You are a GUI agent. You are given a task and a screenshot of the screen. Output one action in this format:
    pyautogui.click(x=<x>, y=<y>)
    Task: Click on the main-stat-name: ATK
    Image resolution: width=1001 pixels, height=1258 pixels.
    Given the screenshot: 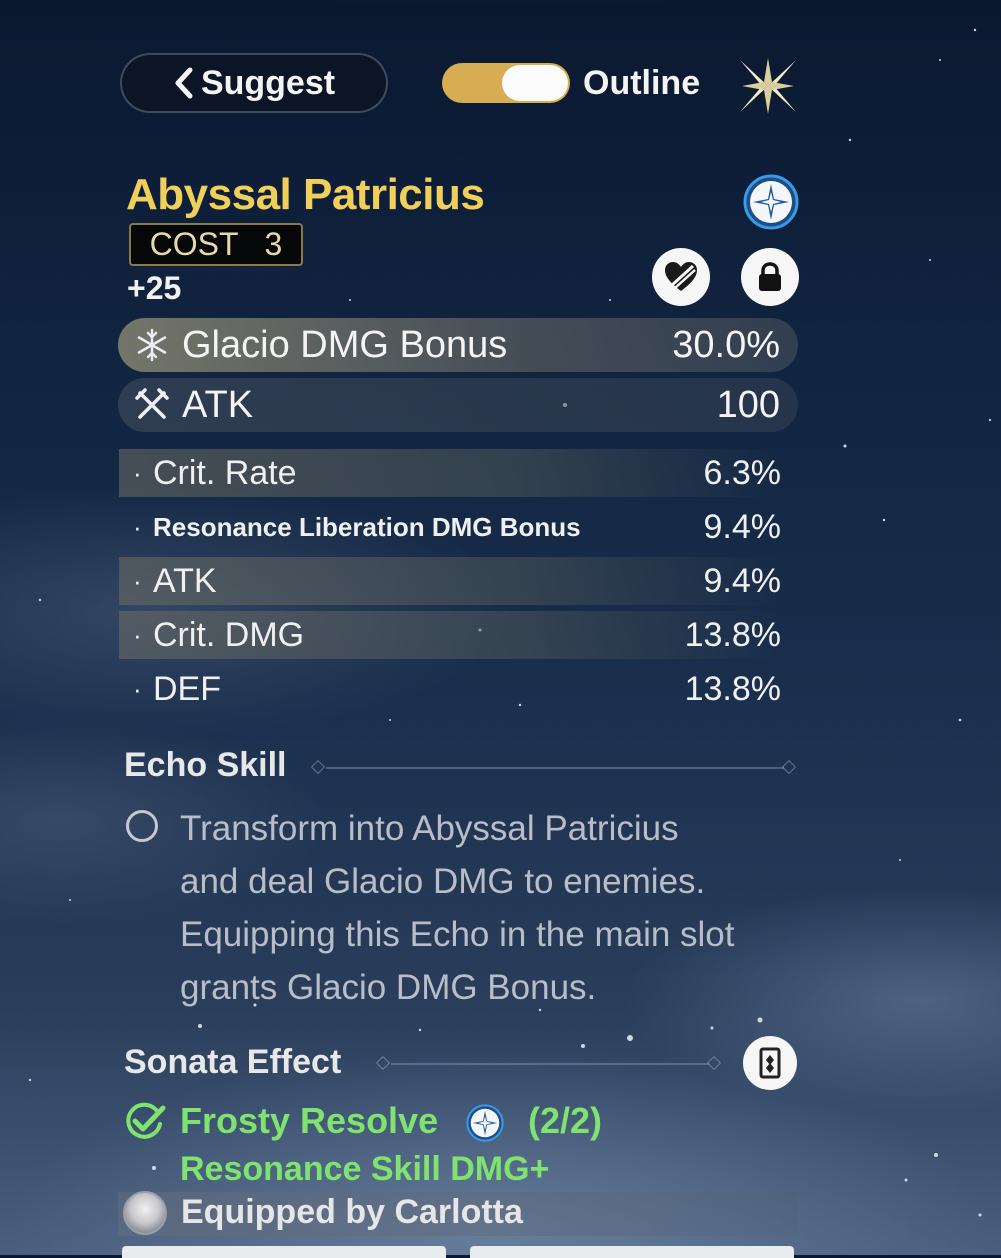 What is the action you would take?
    pyautogui.click(x=218, y=404)
    